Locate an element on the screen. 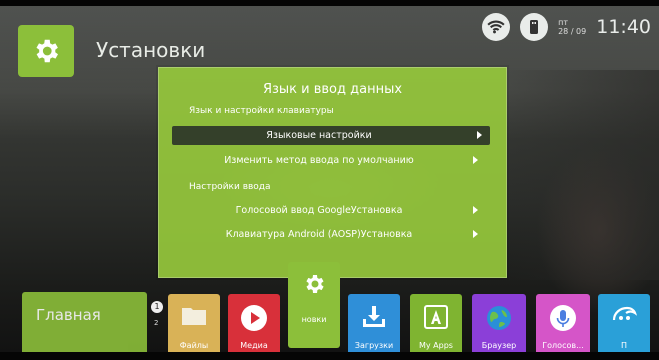 The image size is (659, 360). page-title: Установки is located at coordinates (151, 50).